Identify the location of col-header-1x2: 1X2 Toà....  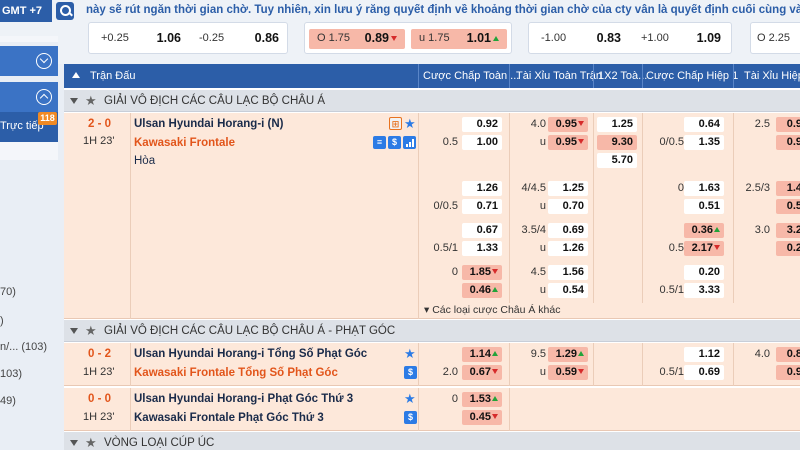
(622, 76).